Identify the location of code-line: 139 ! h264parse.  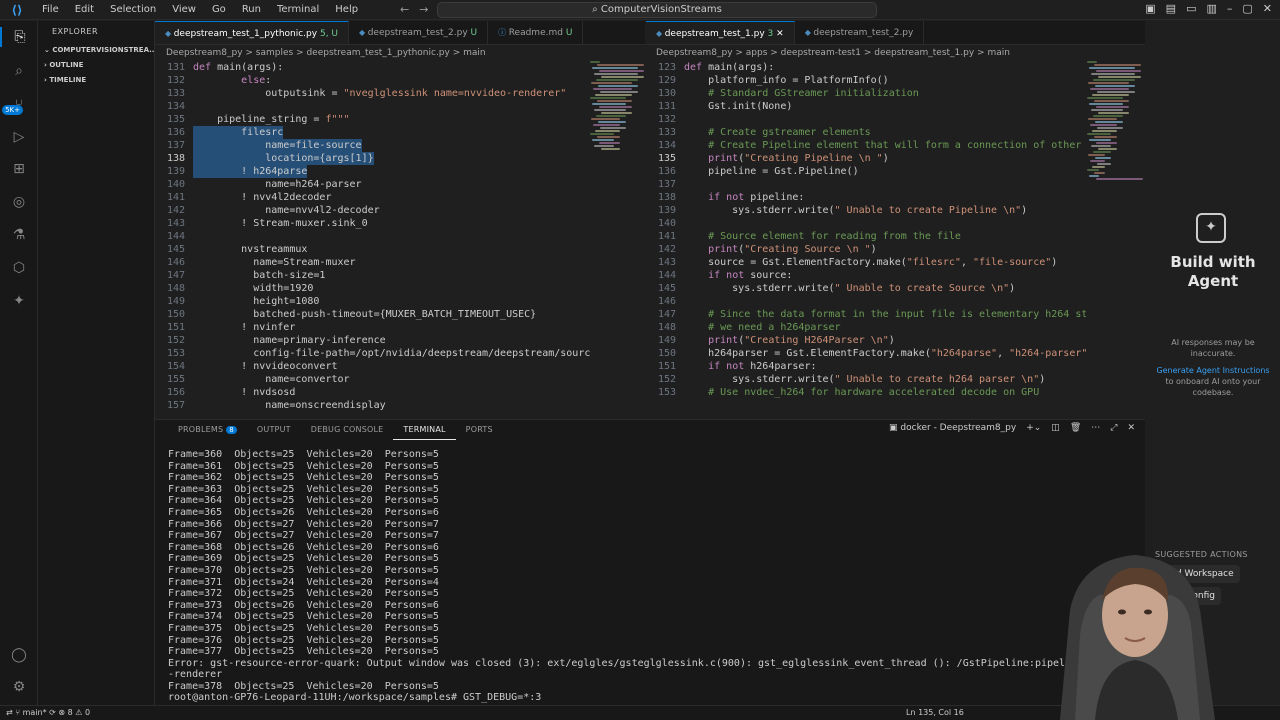
(372, 171).